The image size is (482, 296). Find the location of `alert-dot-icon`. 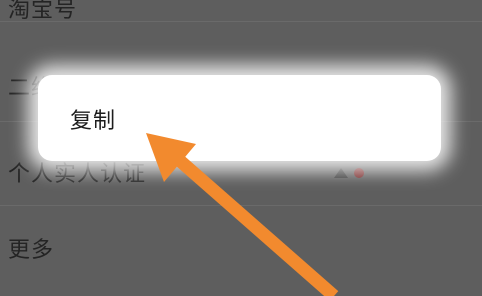

alert-dot-icon is located at coordinates (359, 173).